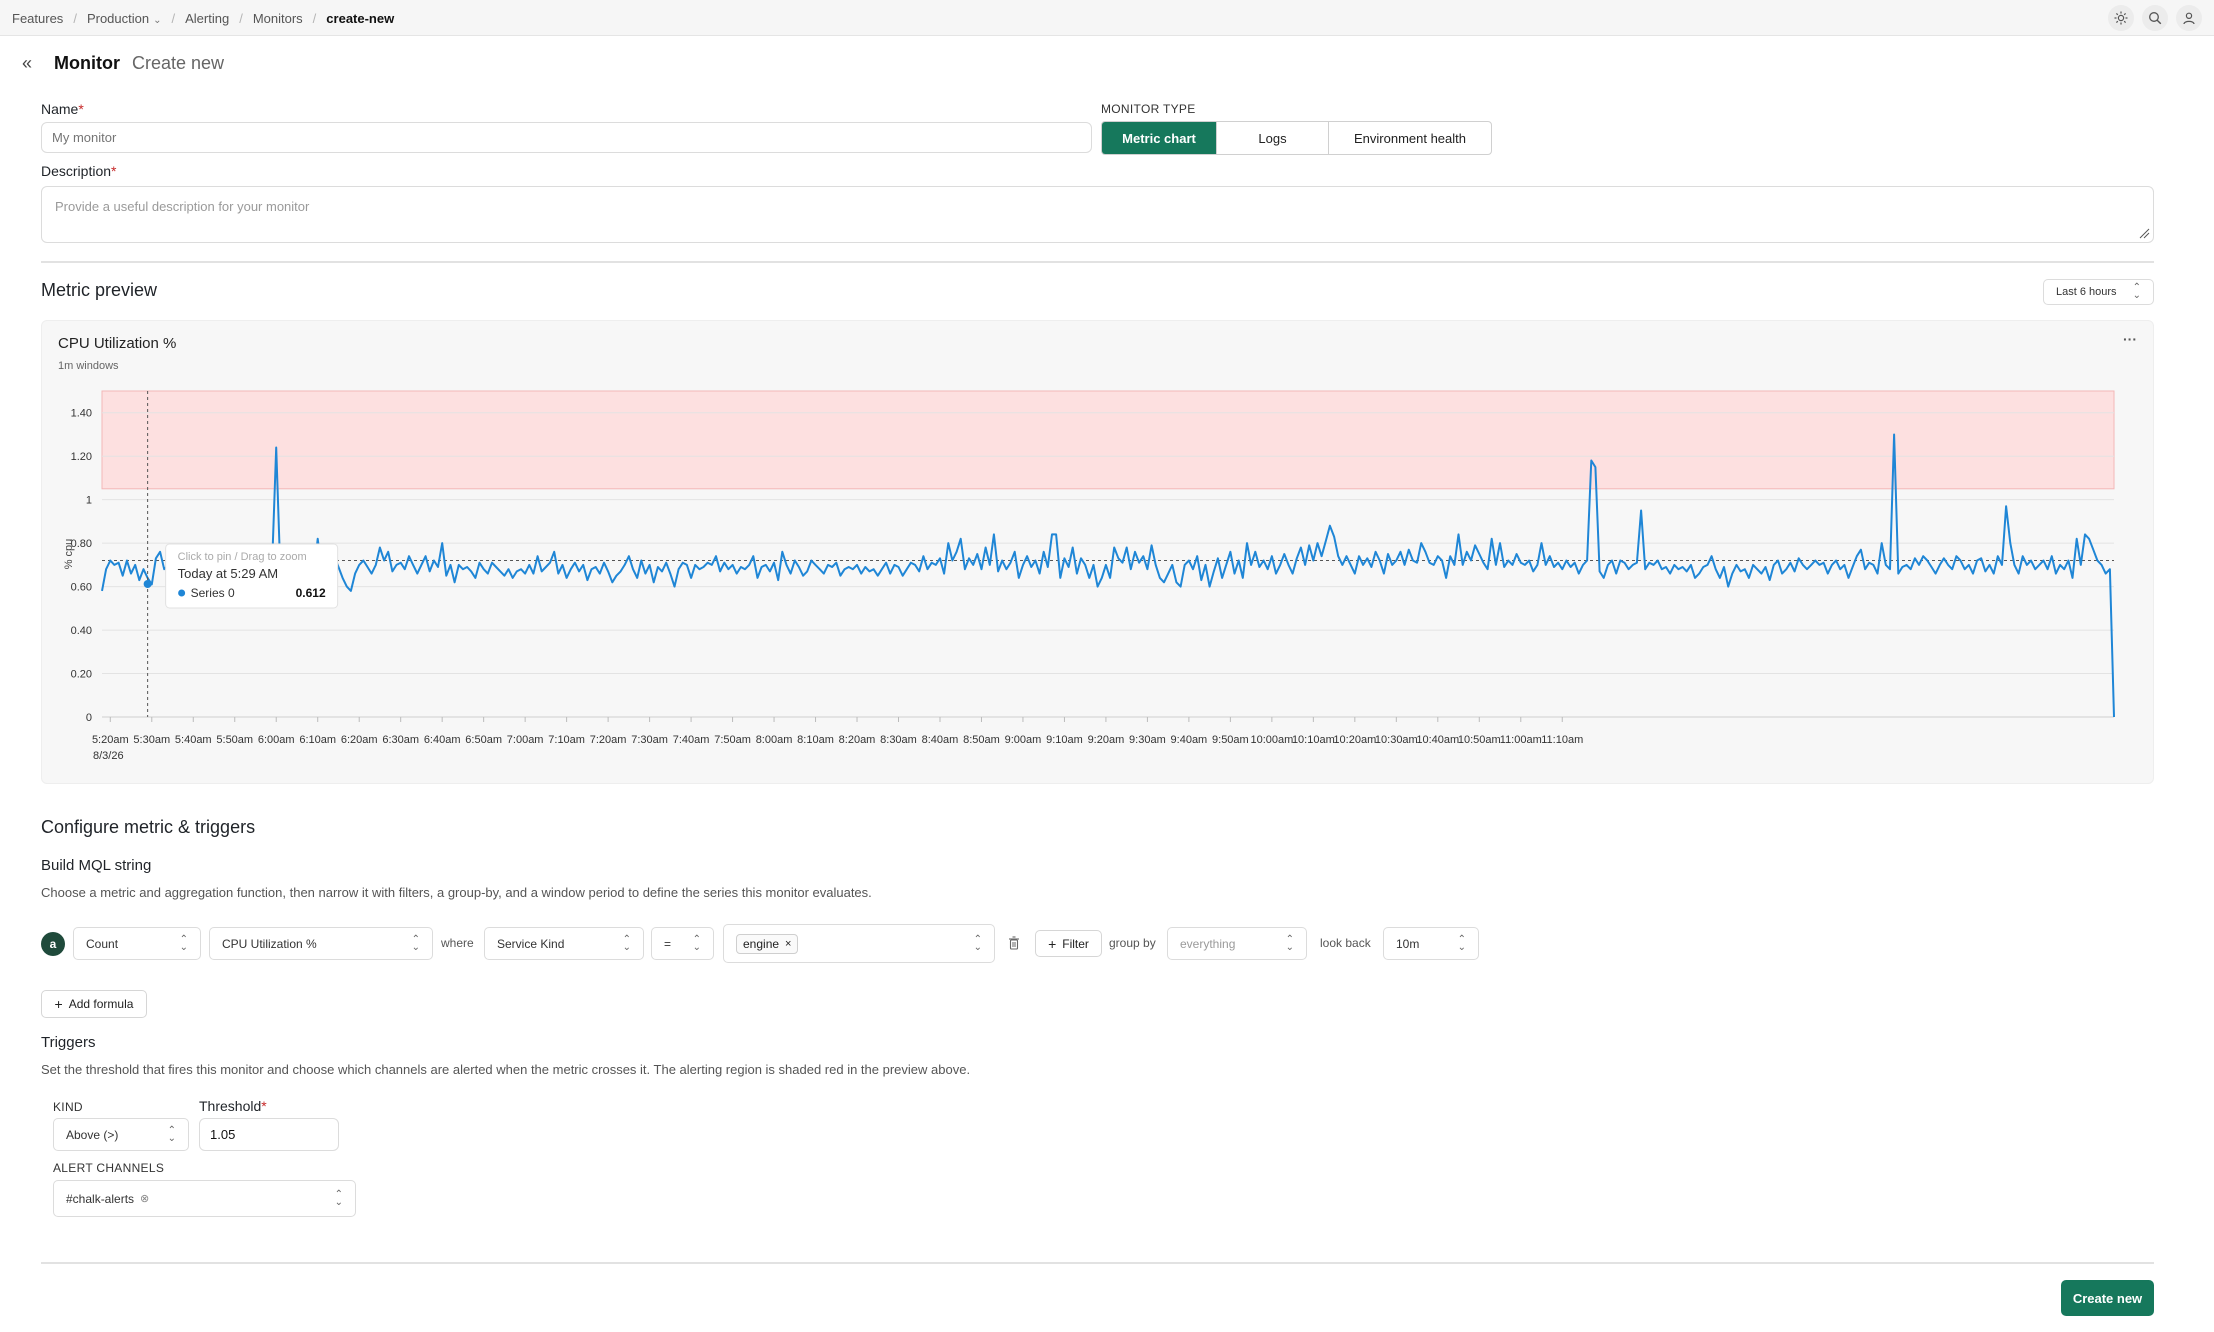 This screenshot has width=2214, height=1332. I want to click on alert-channel-value: #chalk-alerts, so click(100, 1198).